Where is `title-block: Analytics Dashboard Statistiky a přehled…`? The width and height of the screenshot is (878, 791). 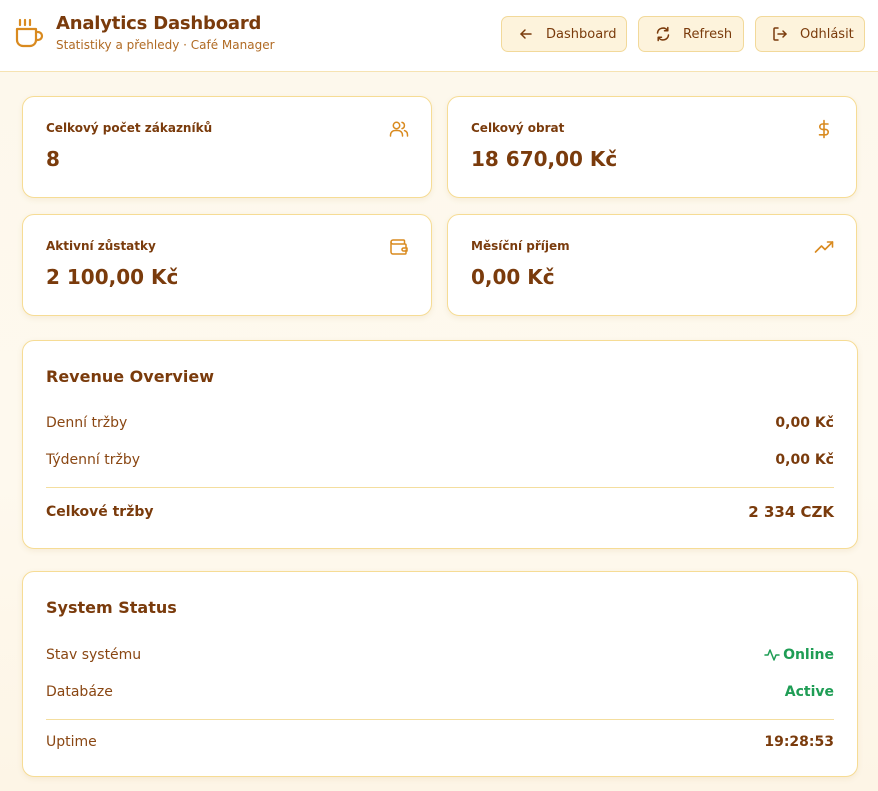
title-block: Analytics Dashboard Statistiky a přehled… is located at coordinates (165, 33).